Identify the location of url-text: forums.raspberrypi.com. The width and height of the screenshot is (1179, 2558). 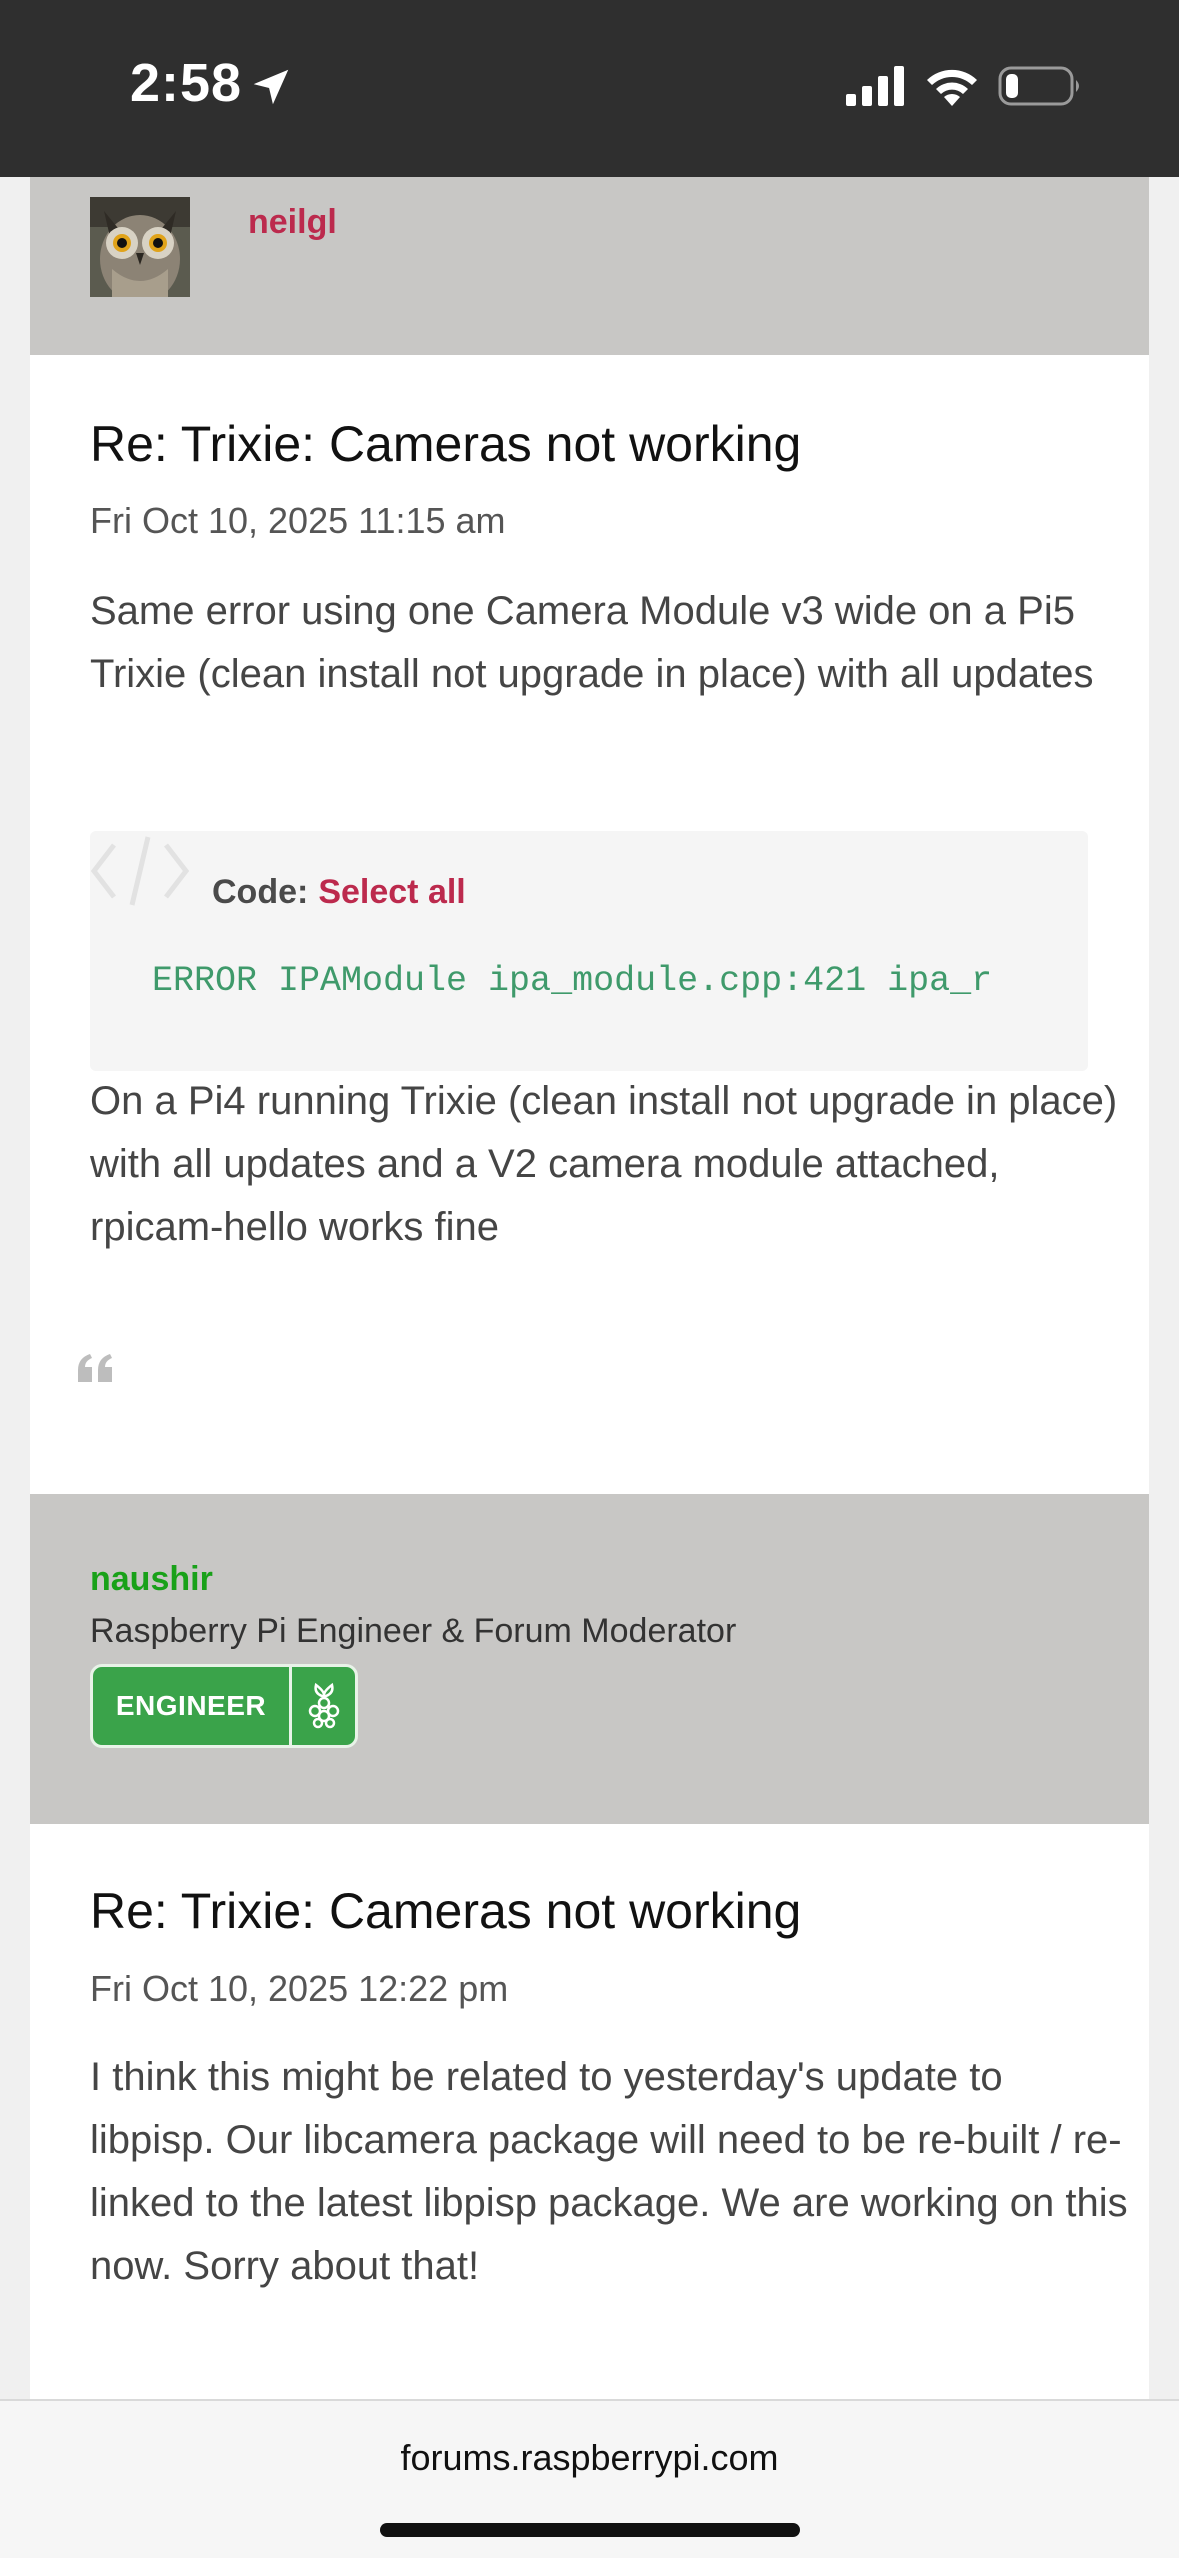
(589, 2458).